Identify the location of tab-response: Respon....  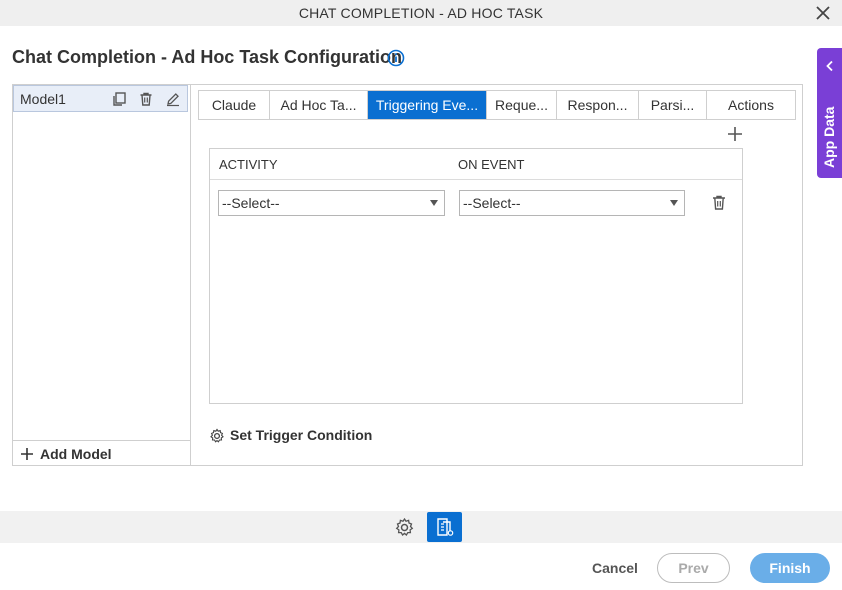
(598, 105).